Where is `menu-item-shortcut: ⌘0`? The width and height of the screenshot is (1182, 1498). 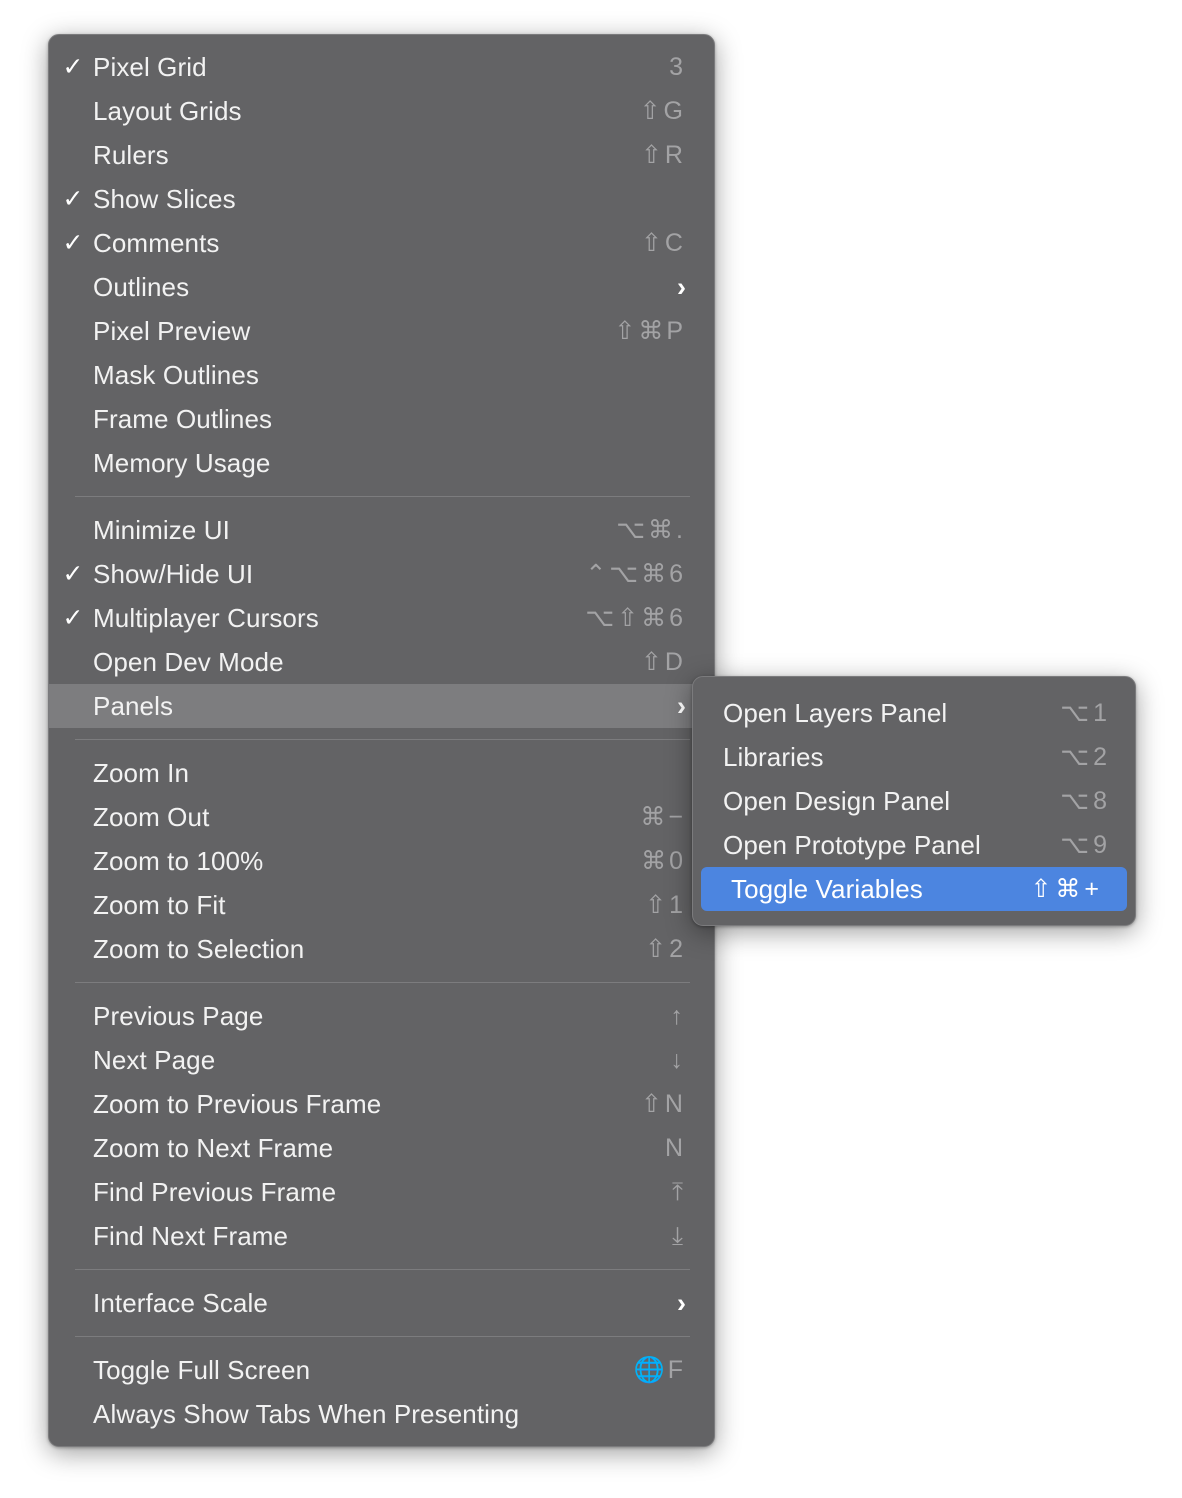
menu-item-shortcut: ⌘0 is located at coordinates (663, 861).